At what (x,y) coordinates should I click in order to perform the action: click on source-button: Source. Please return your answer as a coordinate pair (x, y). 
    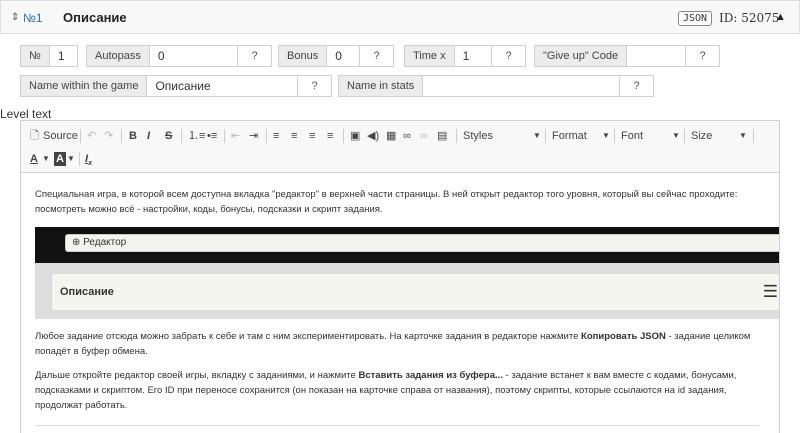
    Looking at the image, I should click on (60, 136).